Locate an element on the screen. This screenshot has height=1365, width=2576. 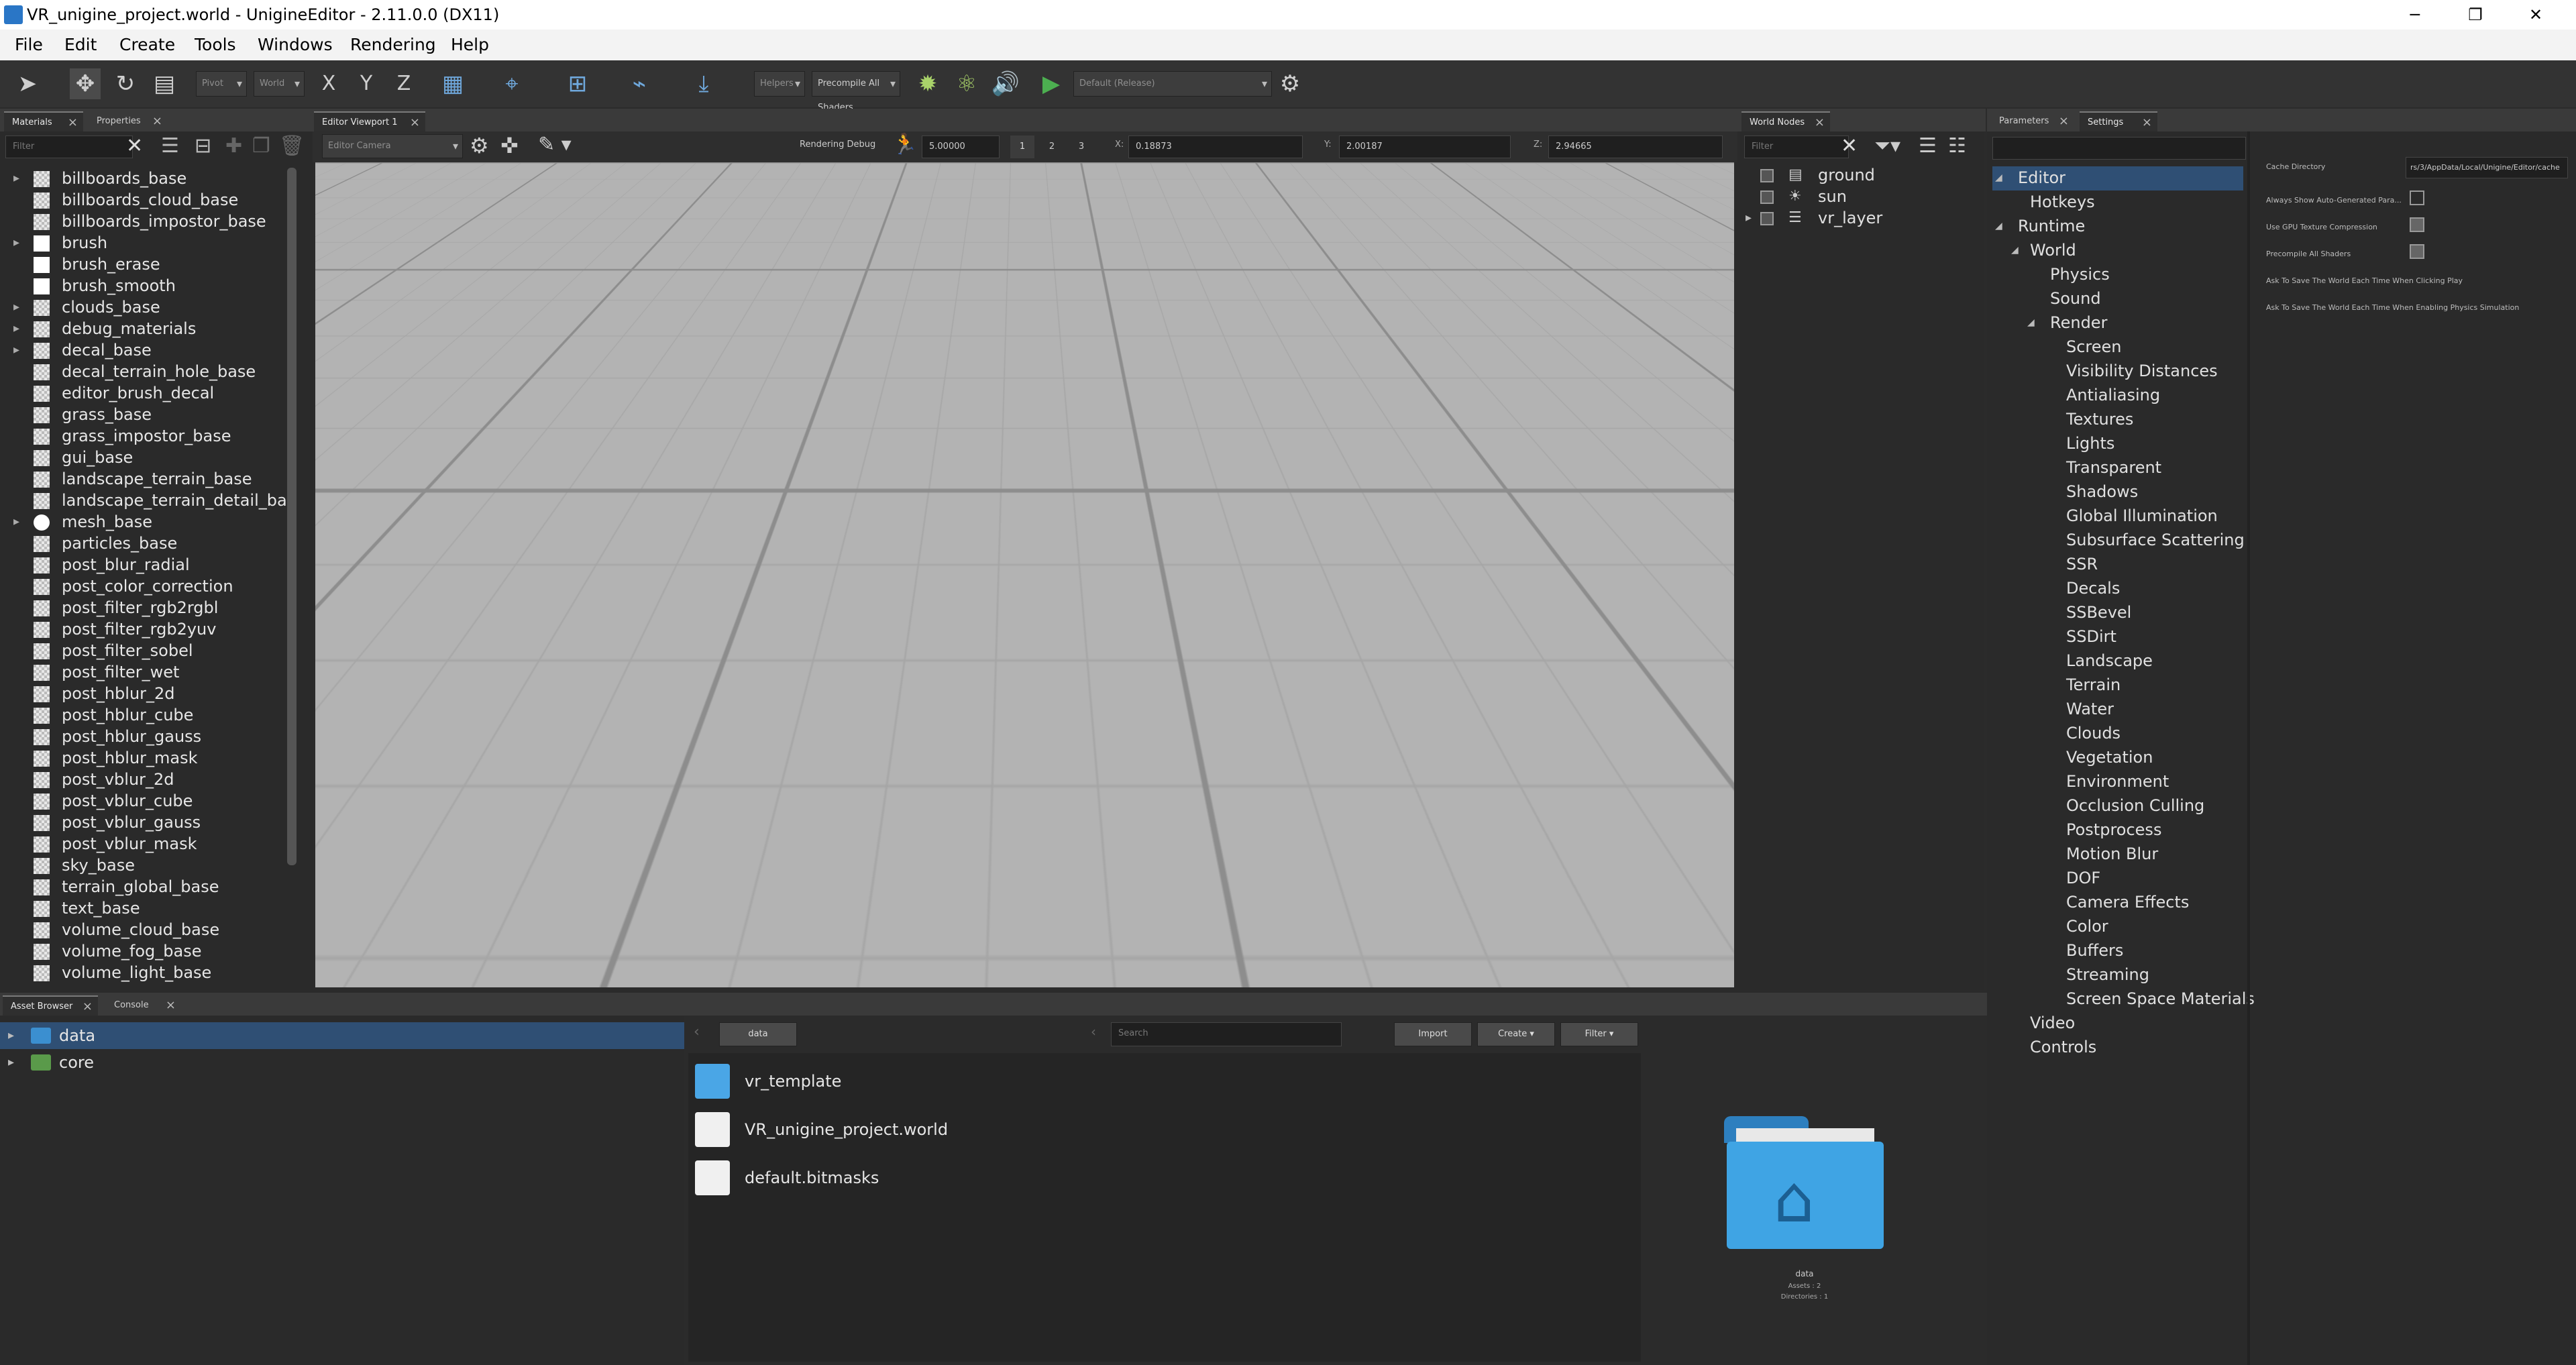
menu-windows: Windows is located at coordinates (295, 45).